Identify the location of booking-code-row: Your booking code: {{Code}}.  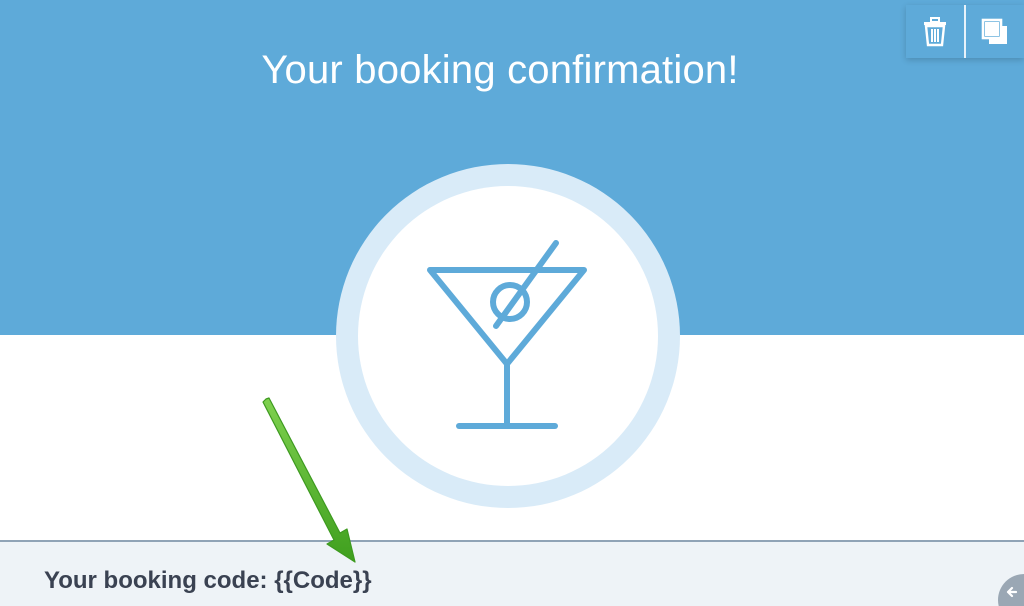
(512, 573).